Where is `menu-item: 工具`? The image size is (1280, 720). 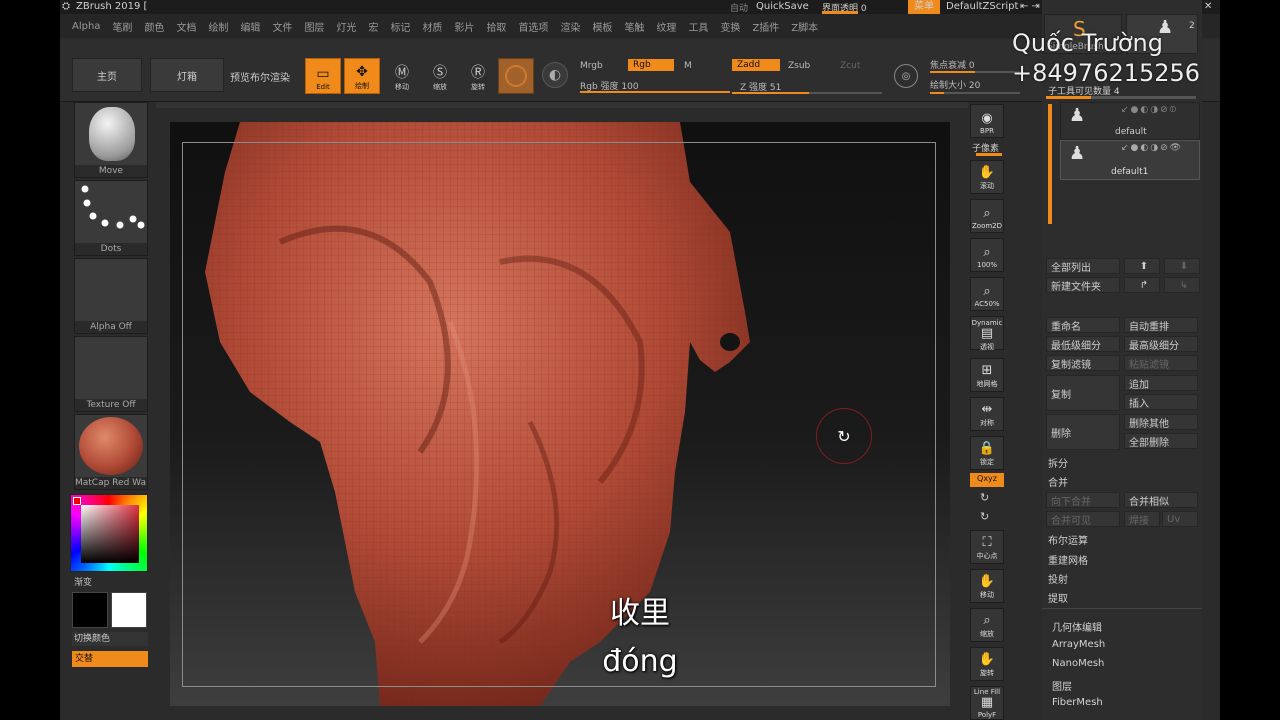
menu-item: 工具 is located at coordinates (698, 26).